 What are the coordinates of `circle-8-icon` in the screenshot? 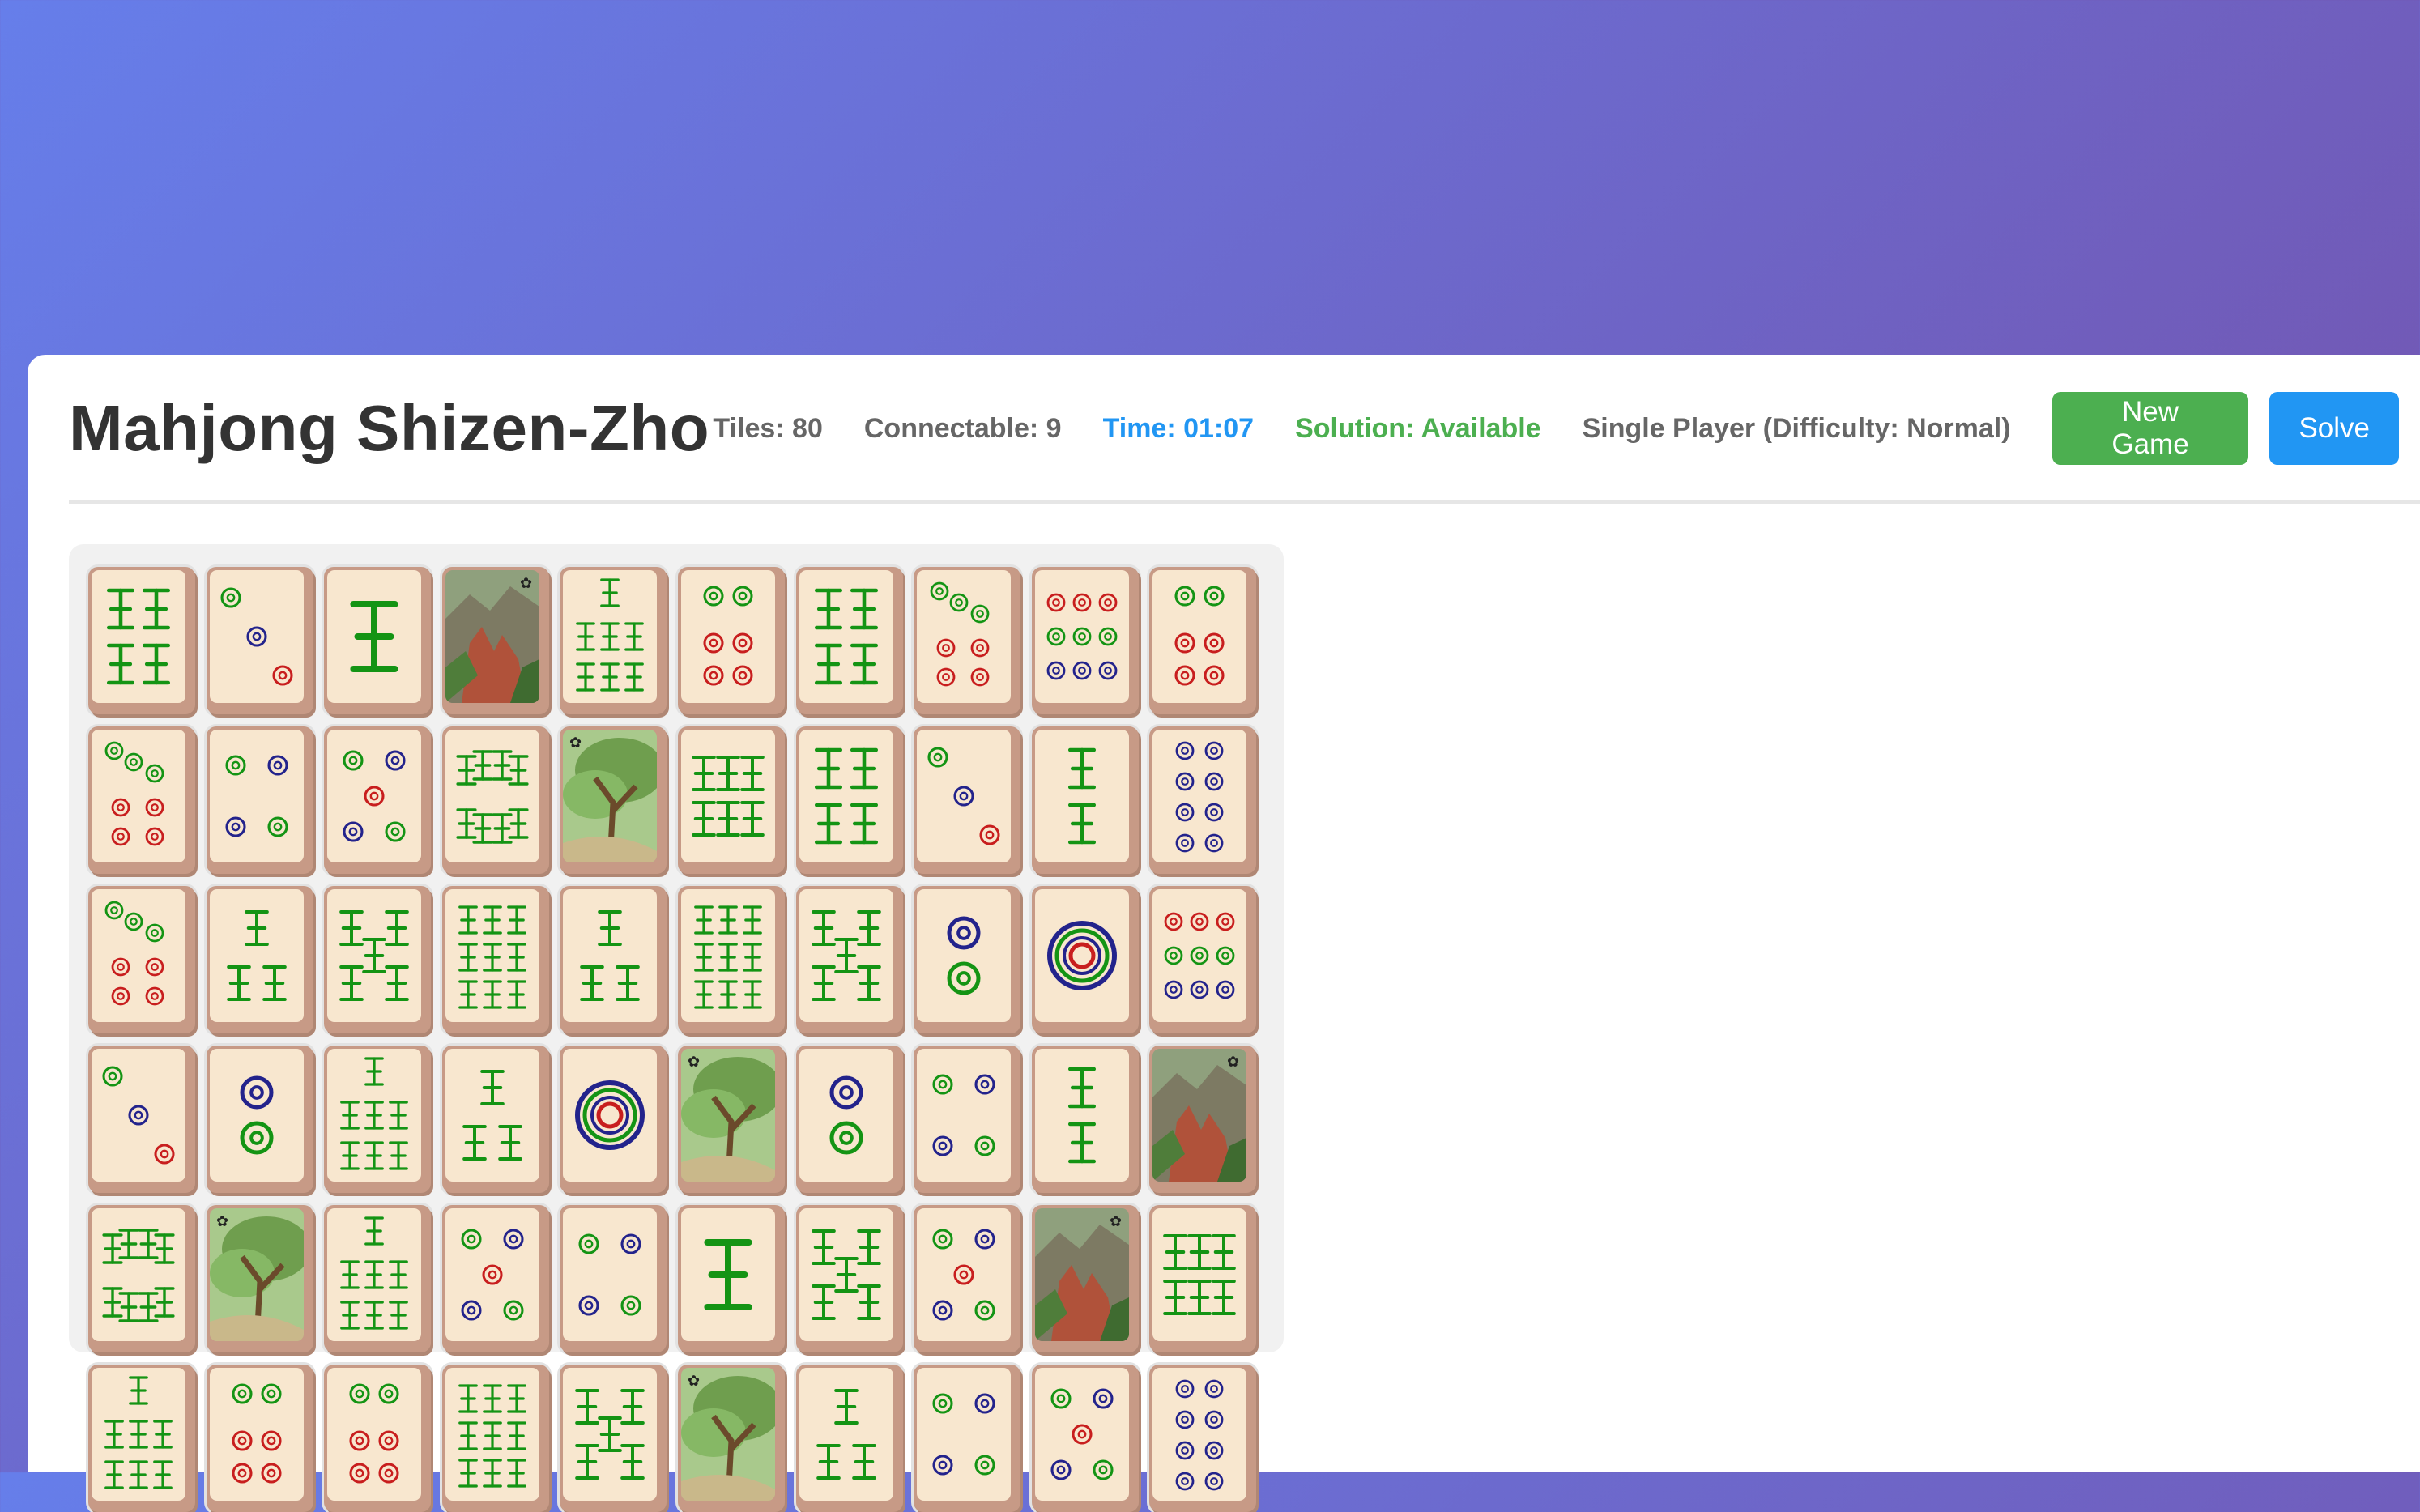 It's located at (1199, 1434).